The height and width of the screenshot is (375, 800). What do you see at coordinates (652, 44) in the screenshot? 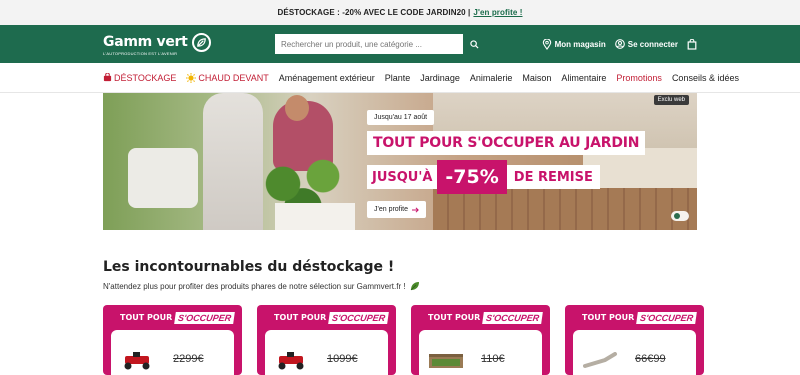
I see `login-label: Se connecter` at bounding box center [652, 44].